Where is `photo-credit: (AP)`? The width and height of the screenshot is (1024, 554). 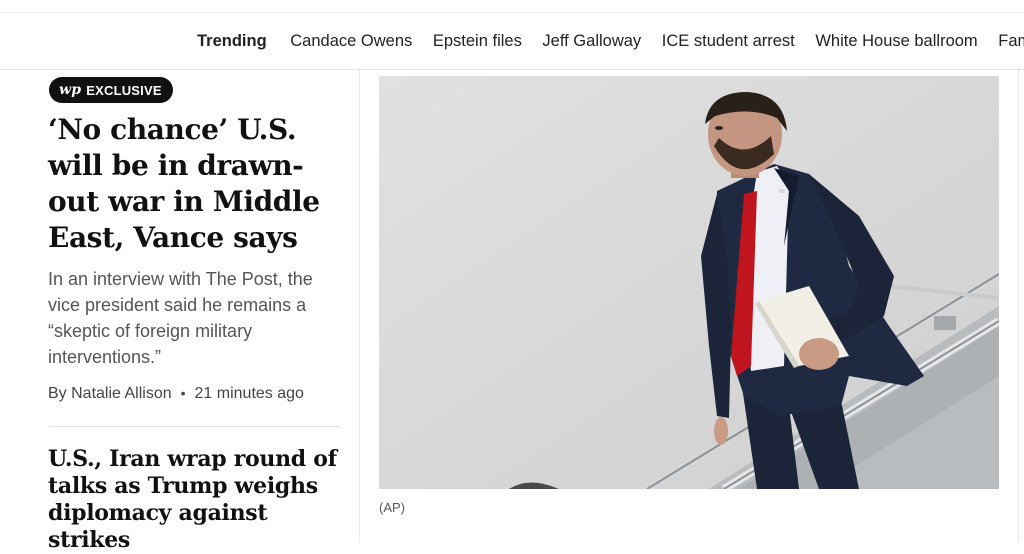
photo-credit: (AP) is located at coordinates (392, 507).